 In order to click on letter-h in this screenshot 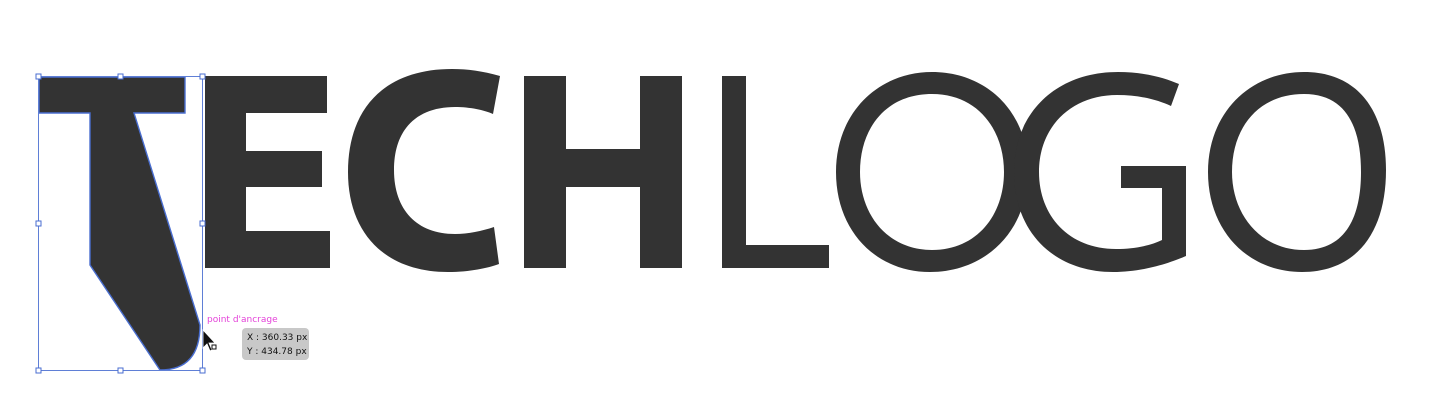, I will do `click(603, 172)`.